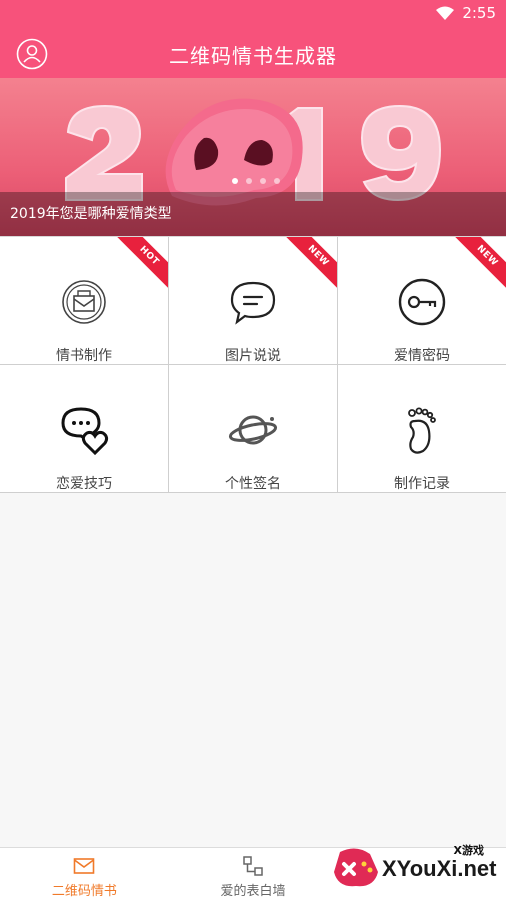 The image size is (506, 900). I want to click on hot-badge: HOT, so click(139, 266).